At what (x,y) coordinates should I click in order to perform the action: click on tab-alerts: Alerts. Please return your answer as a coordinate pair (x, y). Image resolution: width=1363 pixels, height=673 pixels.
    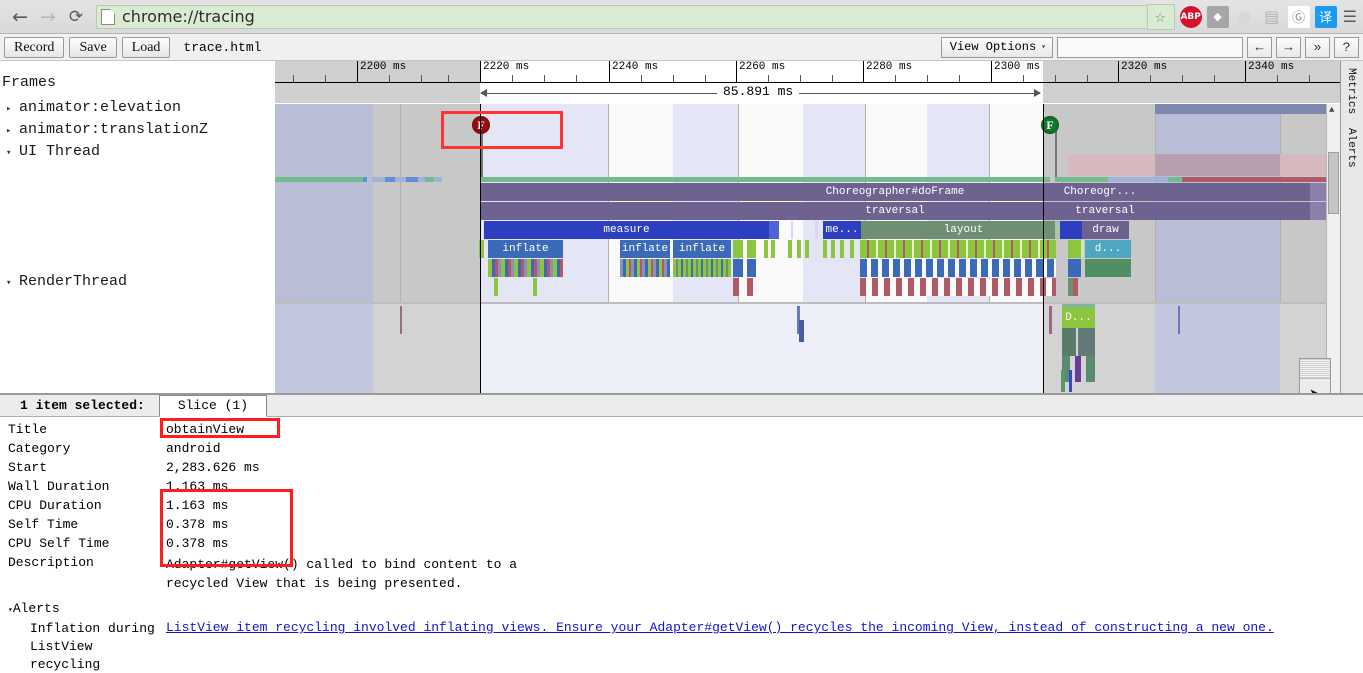
    Looking at the image, I should click on (1351, 148).